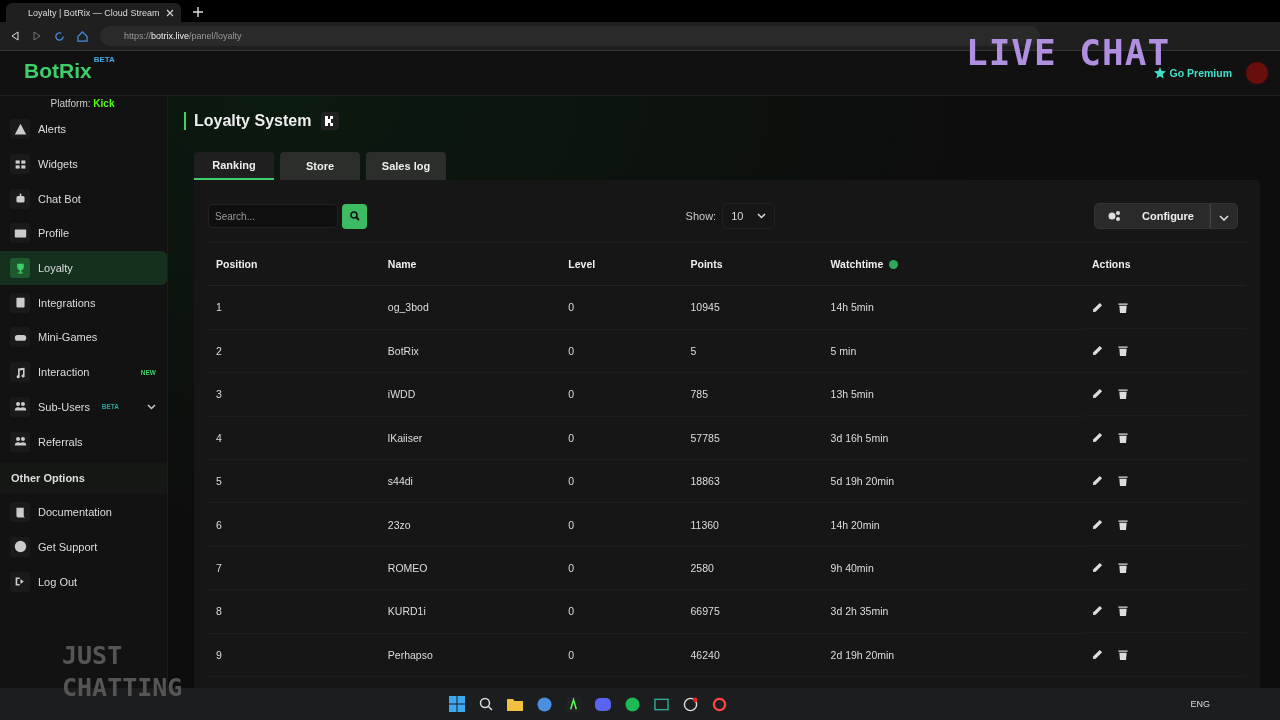 The width and height of the screenshot is (1280, 720). What do you see at coordinates (470, 611) in the screenshot?
I see `table-cell: KURD1i` at bounding box center [470, 611].